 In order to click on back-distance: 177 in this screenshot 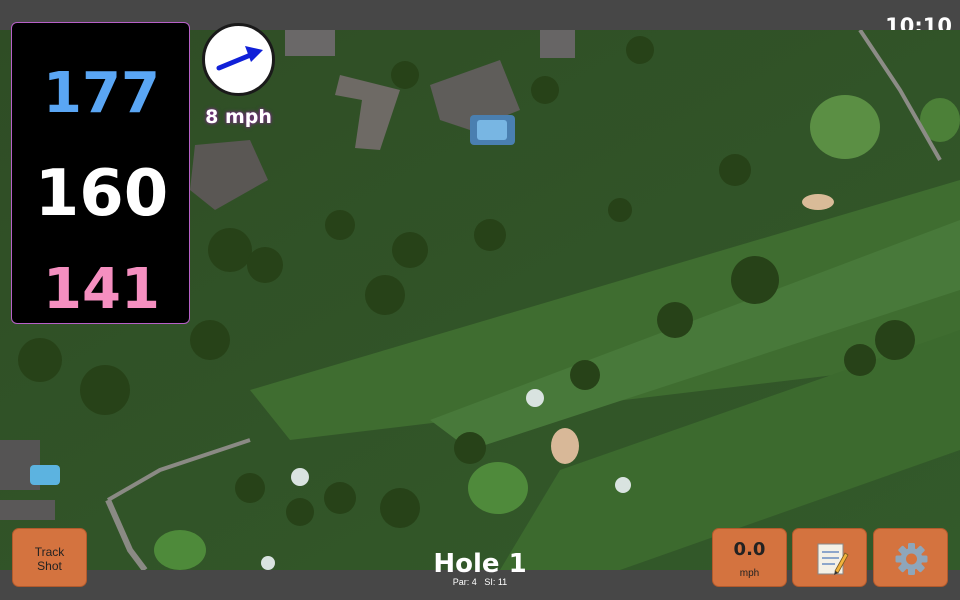, I will do `click(101, 93)`.